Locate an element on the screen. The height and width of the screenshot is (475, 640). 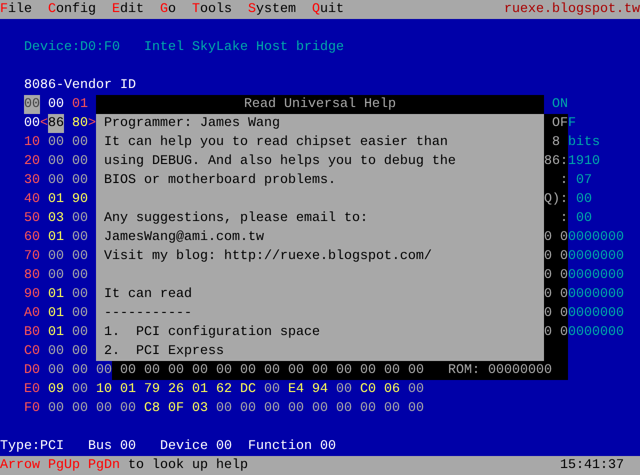
function-number: Function 00 is located at coordinates (292, 447).